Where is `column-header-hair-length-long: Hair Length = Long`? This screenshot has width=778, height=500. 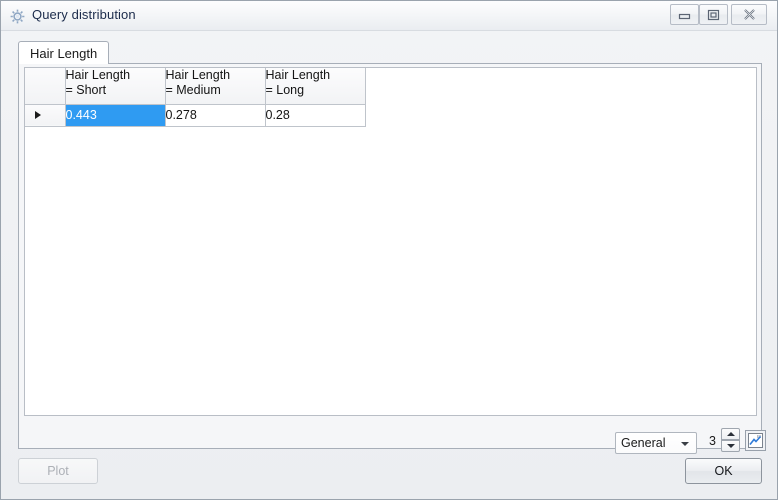
column-header-hair-length-long: Hair Length = Long is located at coordinates (315, 86).